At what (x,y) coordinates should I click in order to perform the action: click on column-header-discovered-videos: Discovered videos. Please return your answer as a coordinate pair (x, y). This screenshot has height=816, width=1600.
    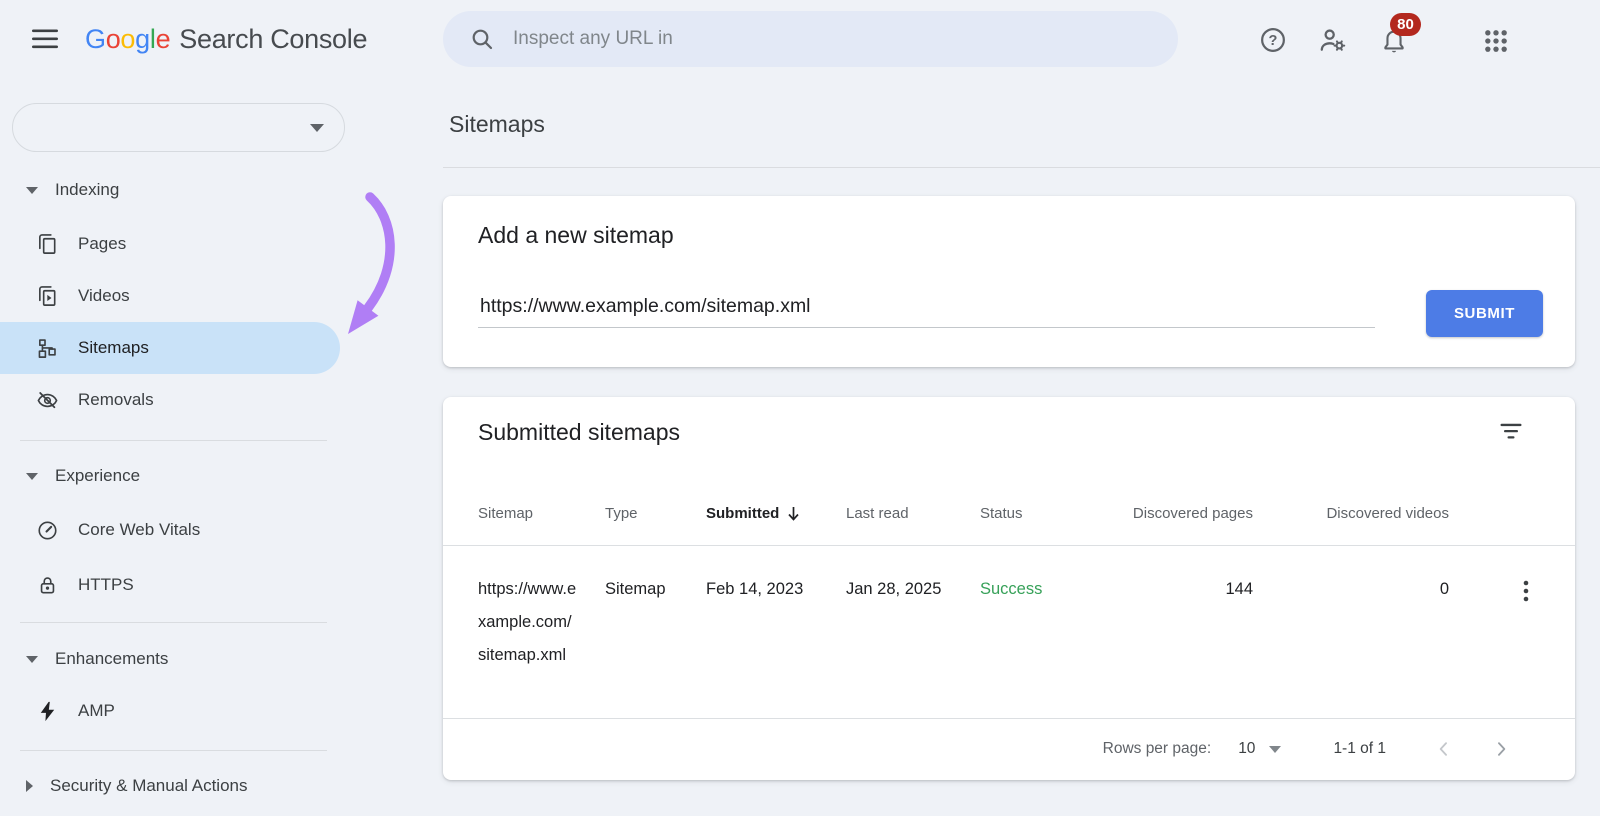
    Looking at the image, I should click on (1351, 513).